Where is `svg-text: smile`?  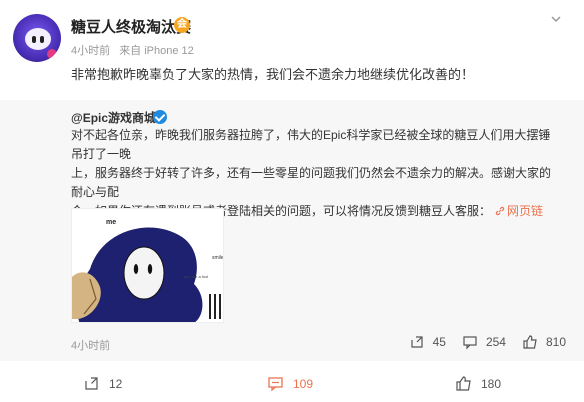 svg-text: smile is located at coordinates (218, 258).